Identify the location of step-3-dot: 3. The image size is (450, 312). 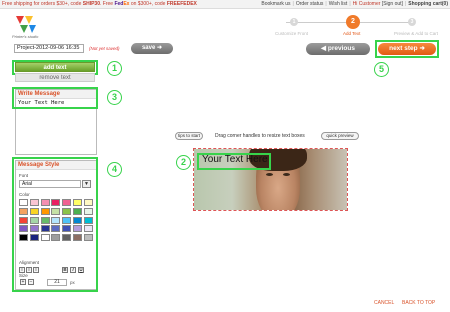
(412, 22).